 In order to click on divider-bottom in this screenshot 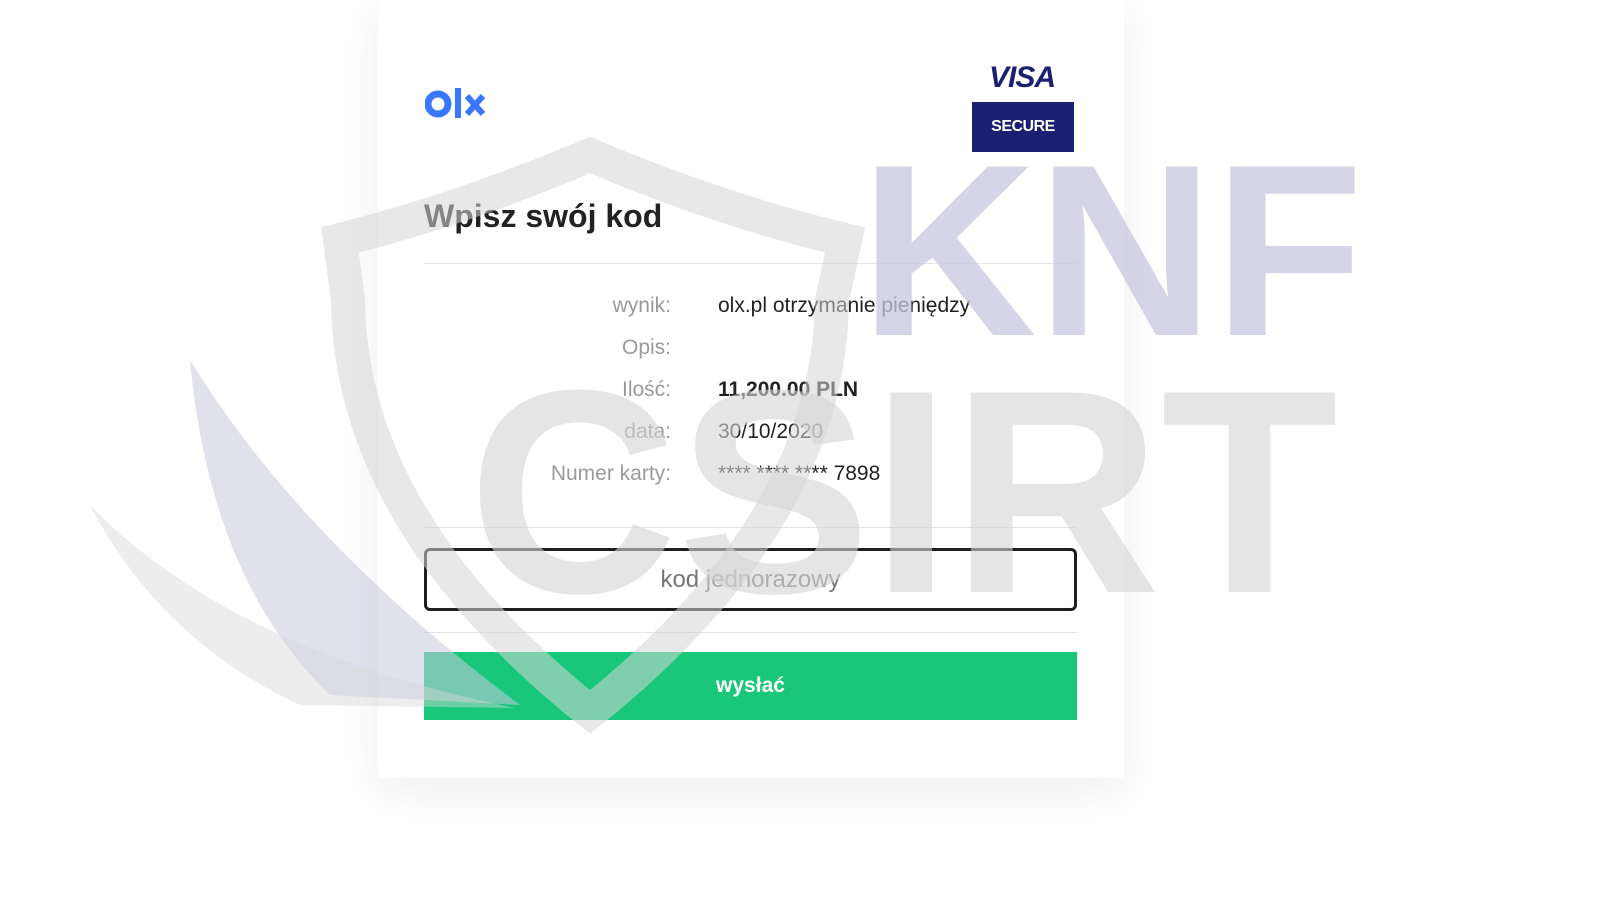, I will do `click(750, 632)`.